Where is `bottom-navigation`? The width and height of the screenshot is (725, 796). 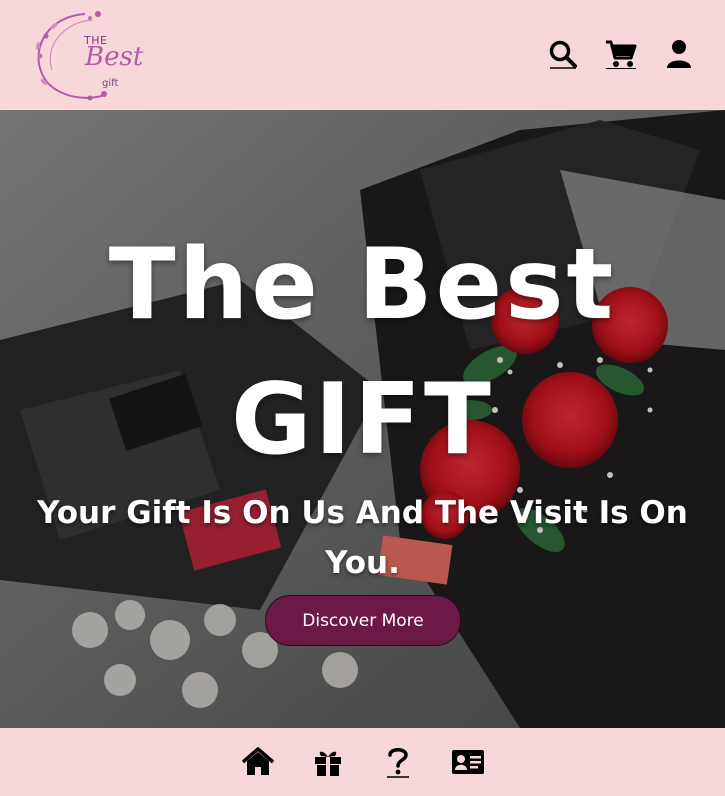
bottom-navigation is located at coordinates (362, 762).